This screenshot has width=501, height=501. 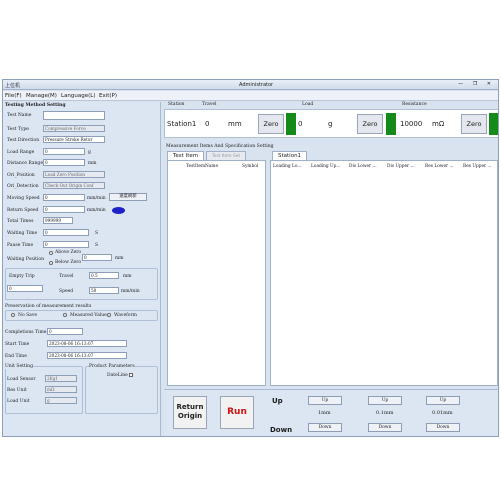 What do you see at coordinates (118, 210) in the screenshot?
I see `blue-indicator-knob` at bounding box center [118, 210].